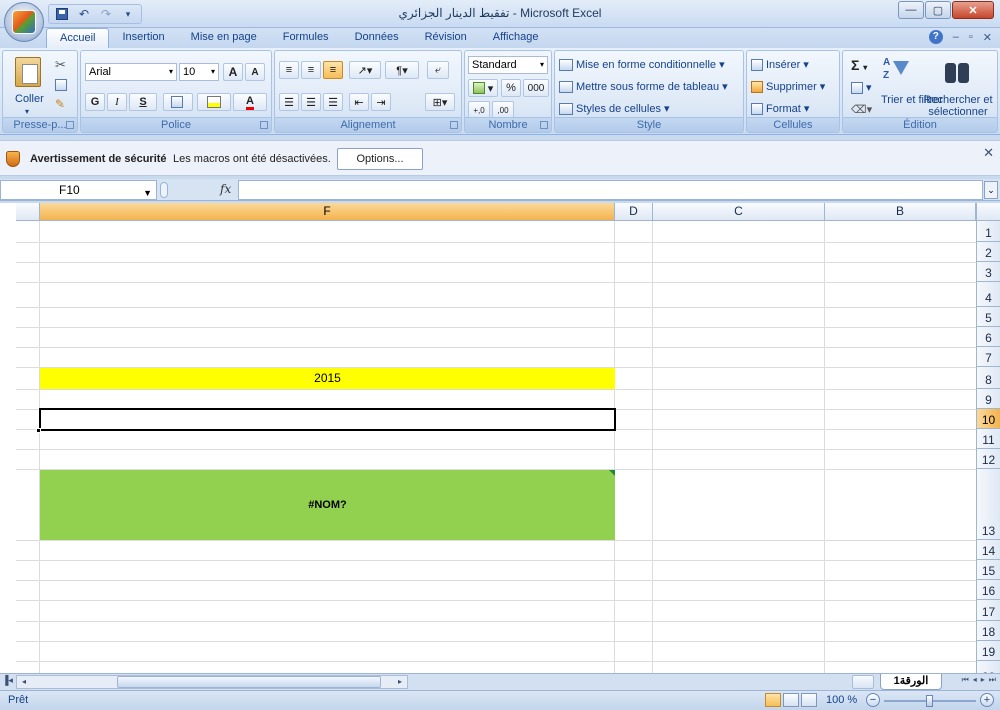 The width and height of the screenshot is (1000, 710). I want to click on close-workbook-icon: ✕, so click(987, 37).